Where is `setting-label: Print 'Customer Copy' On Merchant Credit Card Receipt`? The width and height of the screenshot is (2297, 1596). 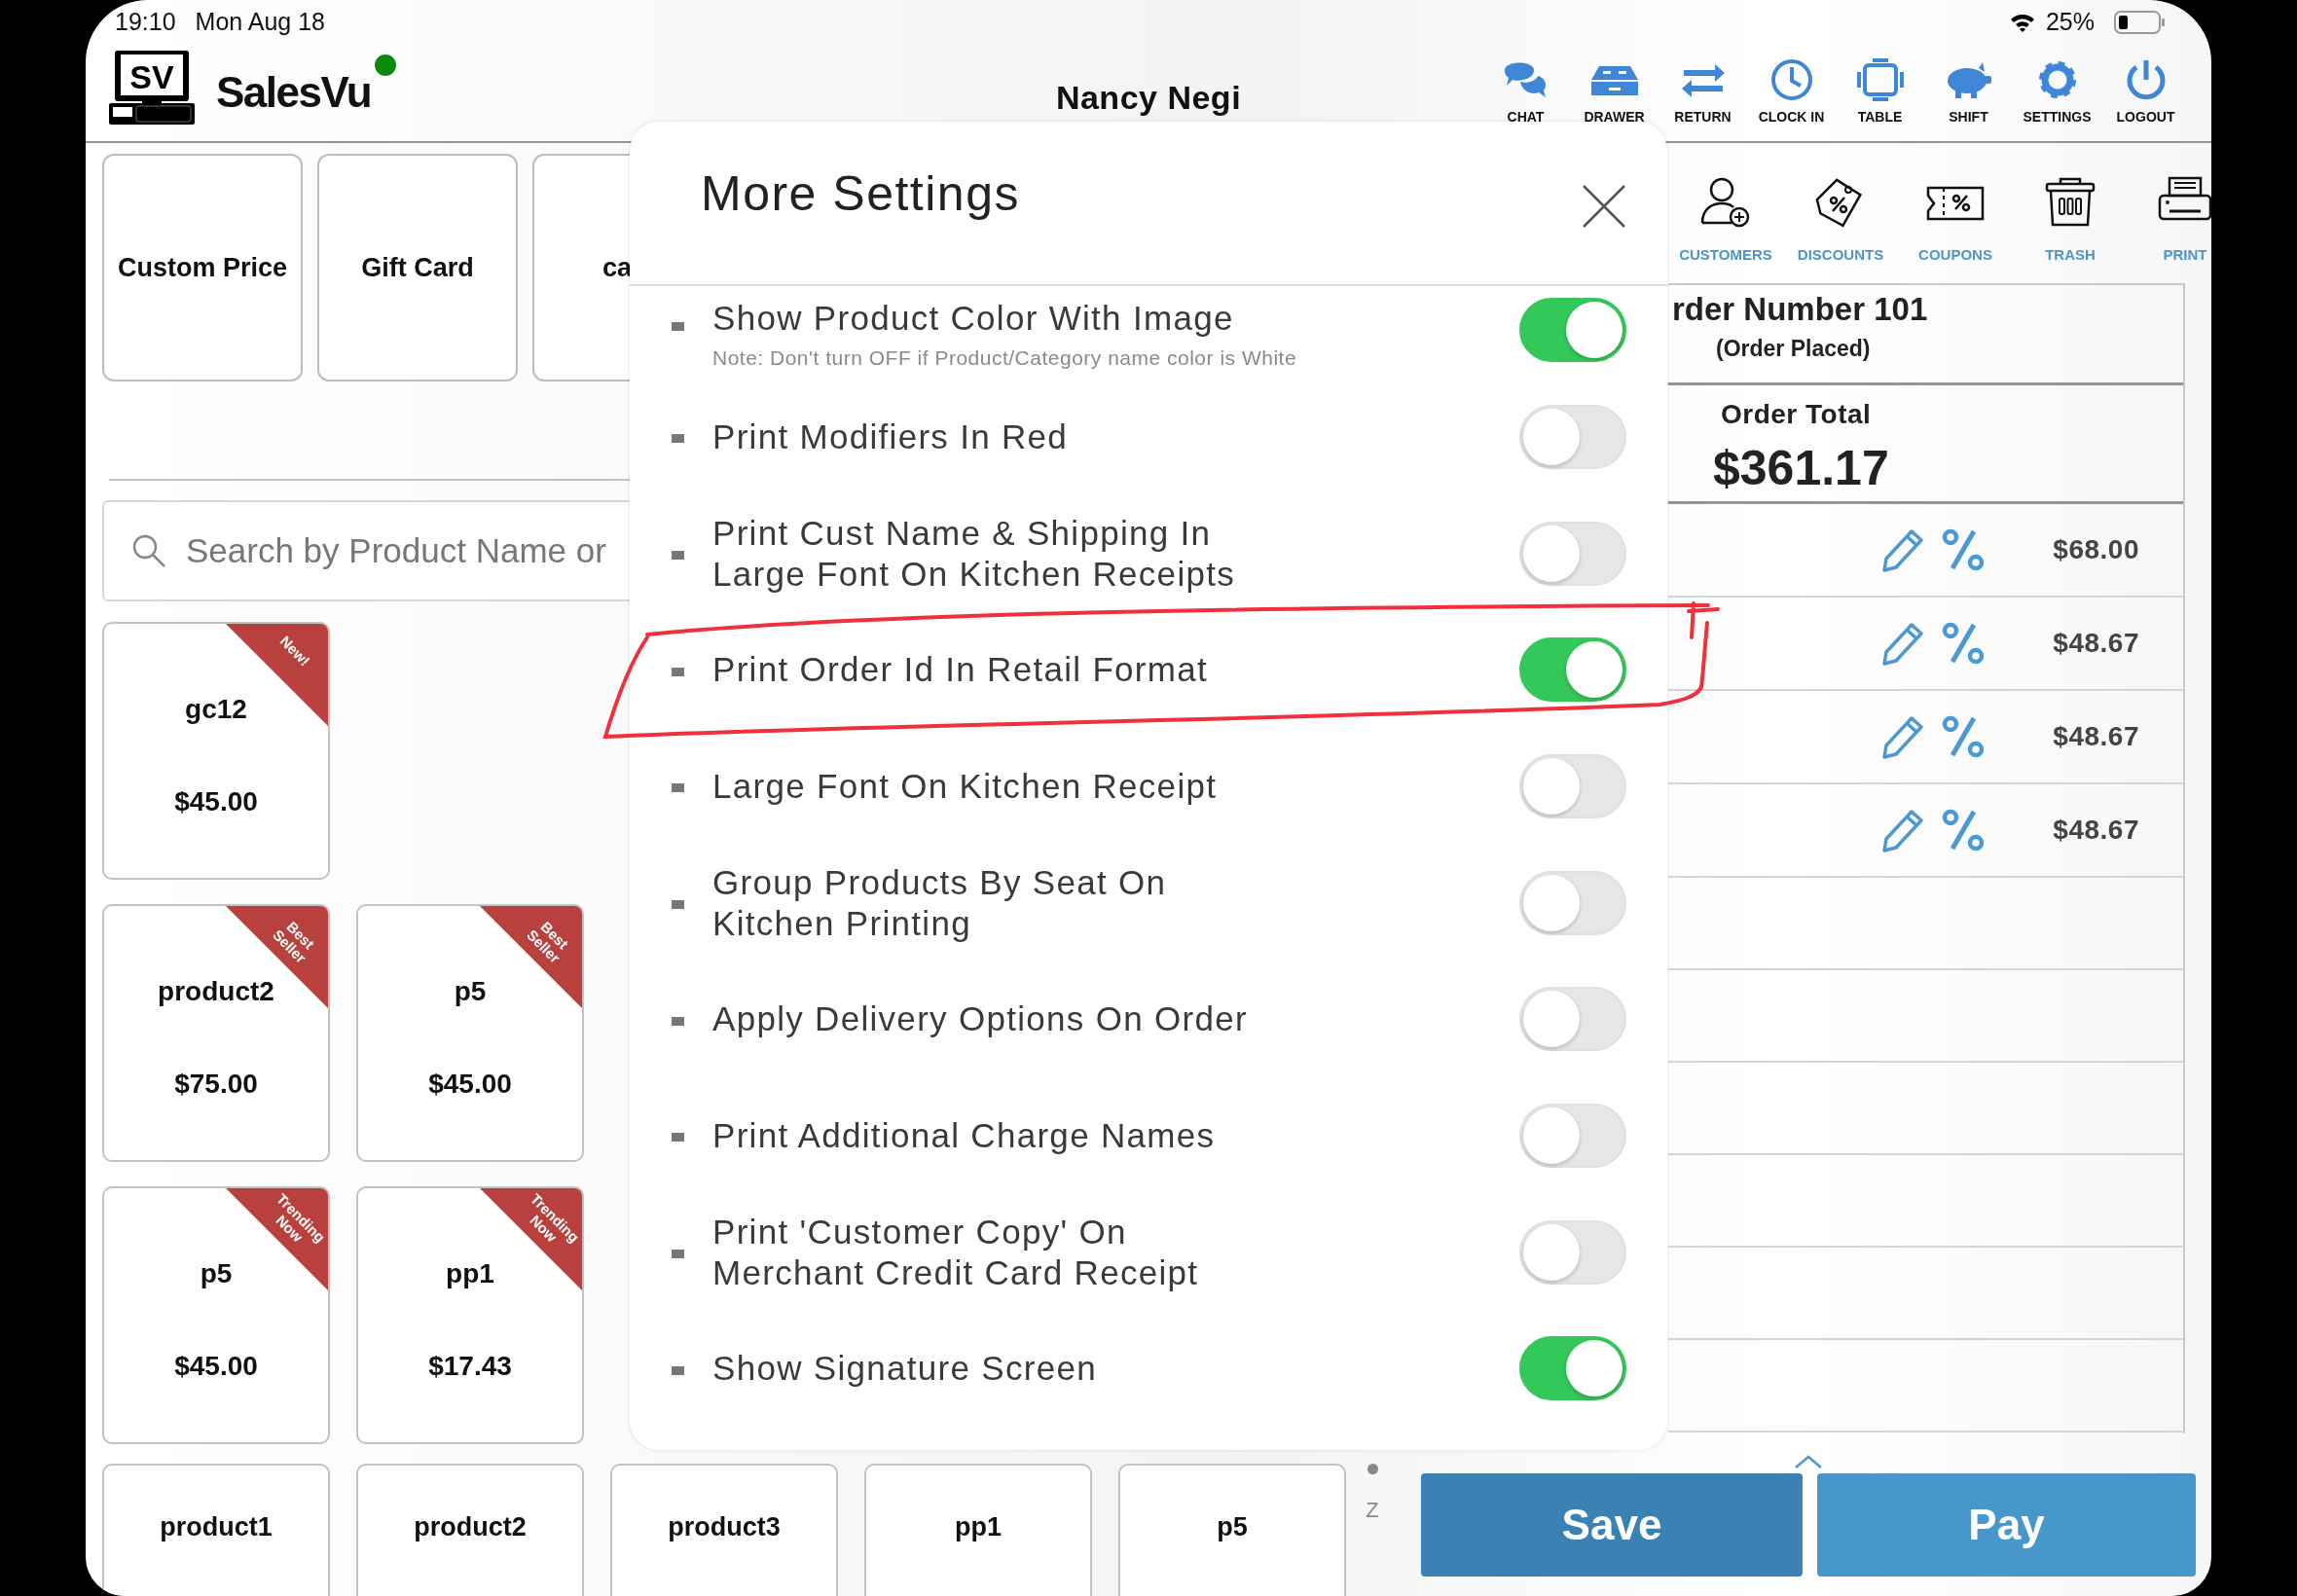
setting-label: Print 'Customer Copy' On Merchant Credit Card Receipt is located at coordinates (956, 1252).